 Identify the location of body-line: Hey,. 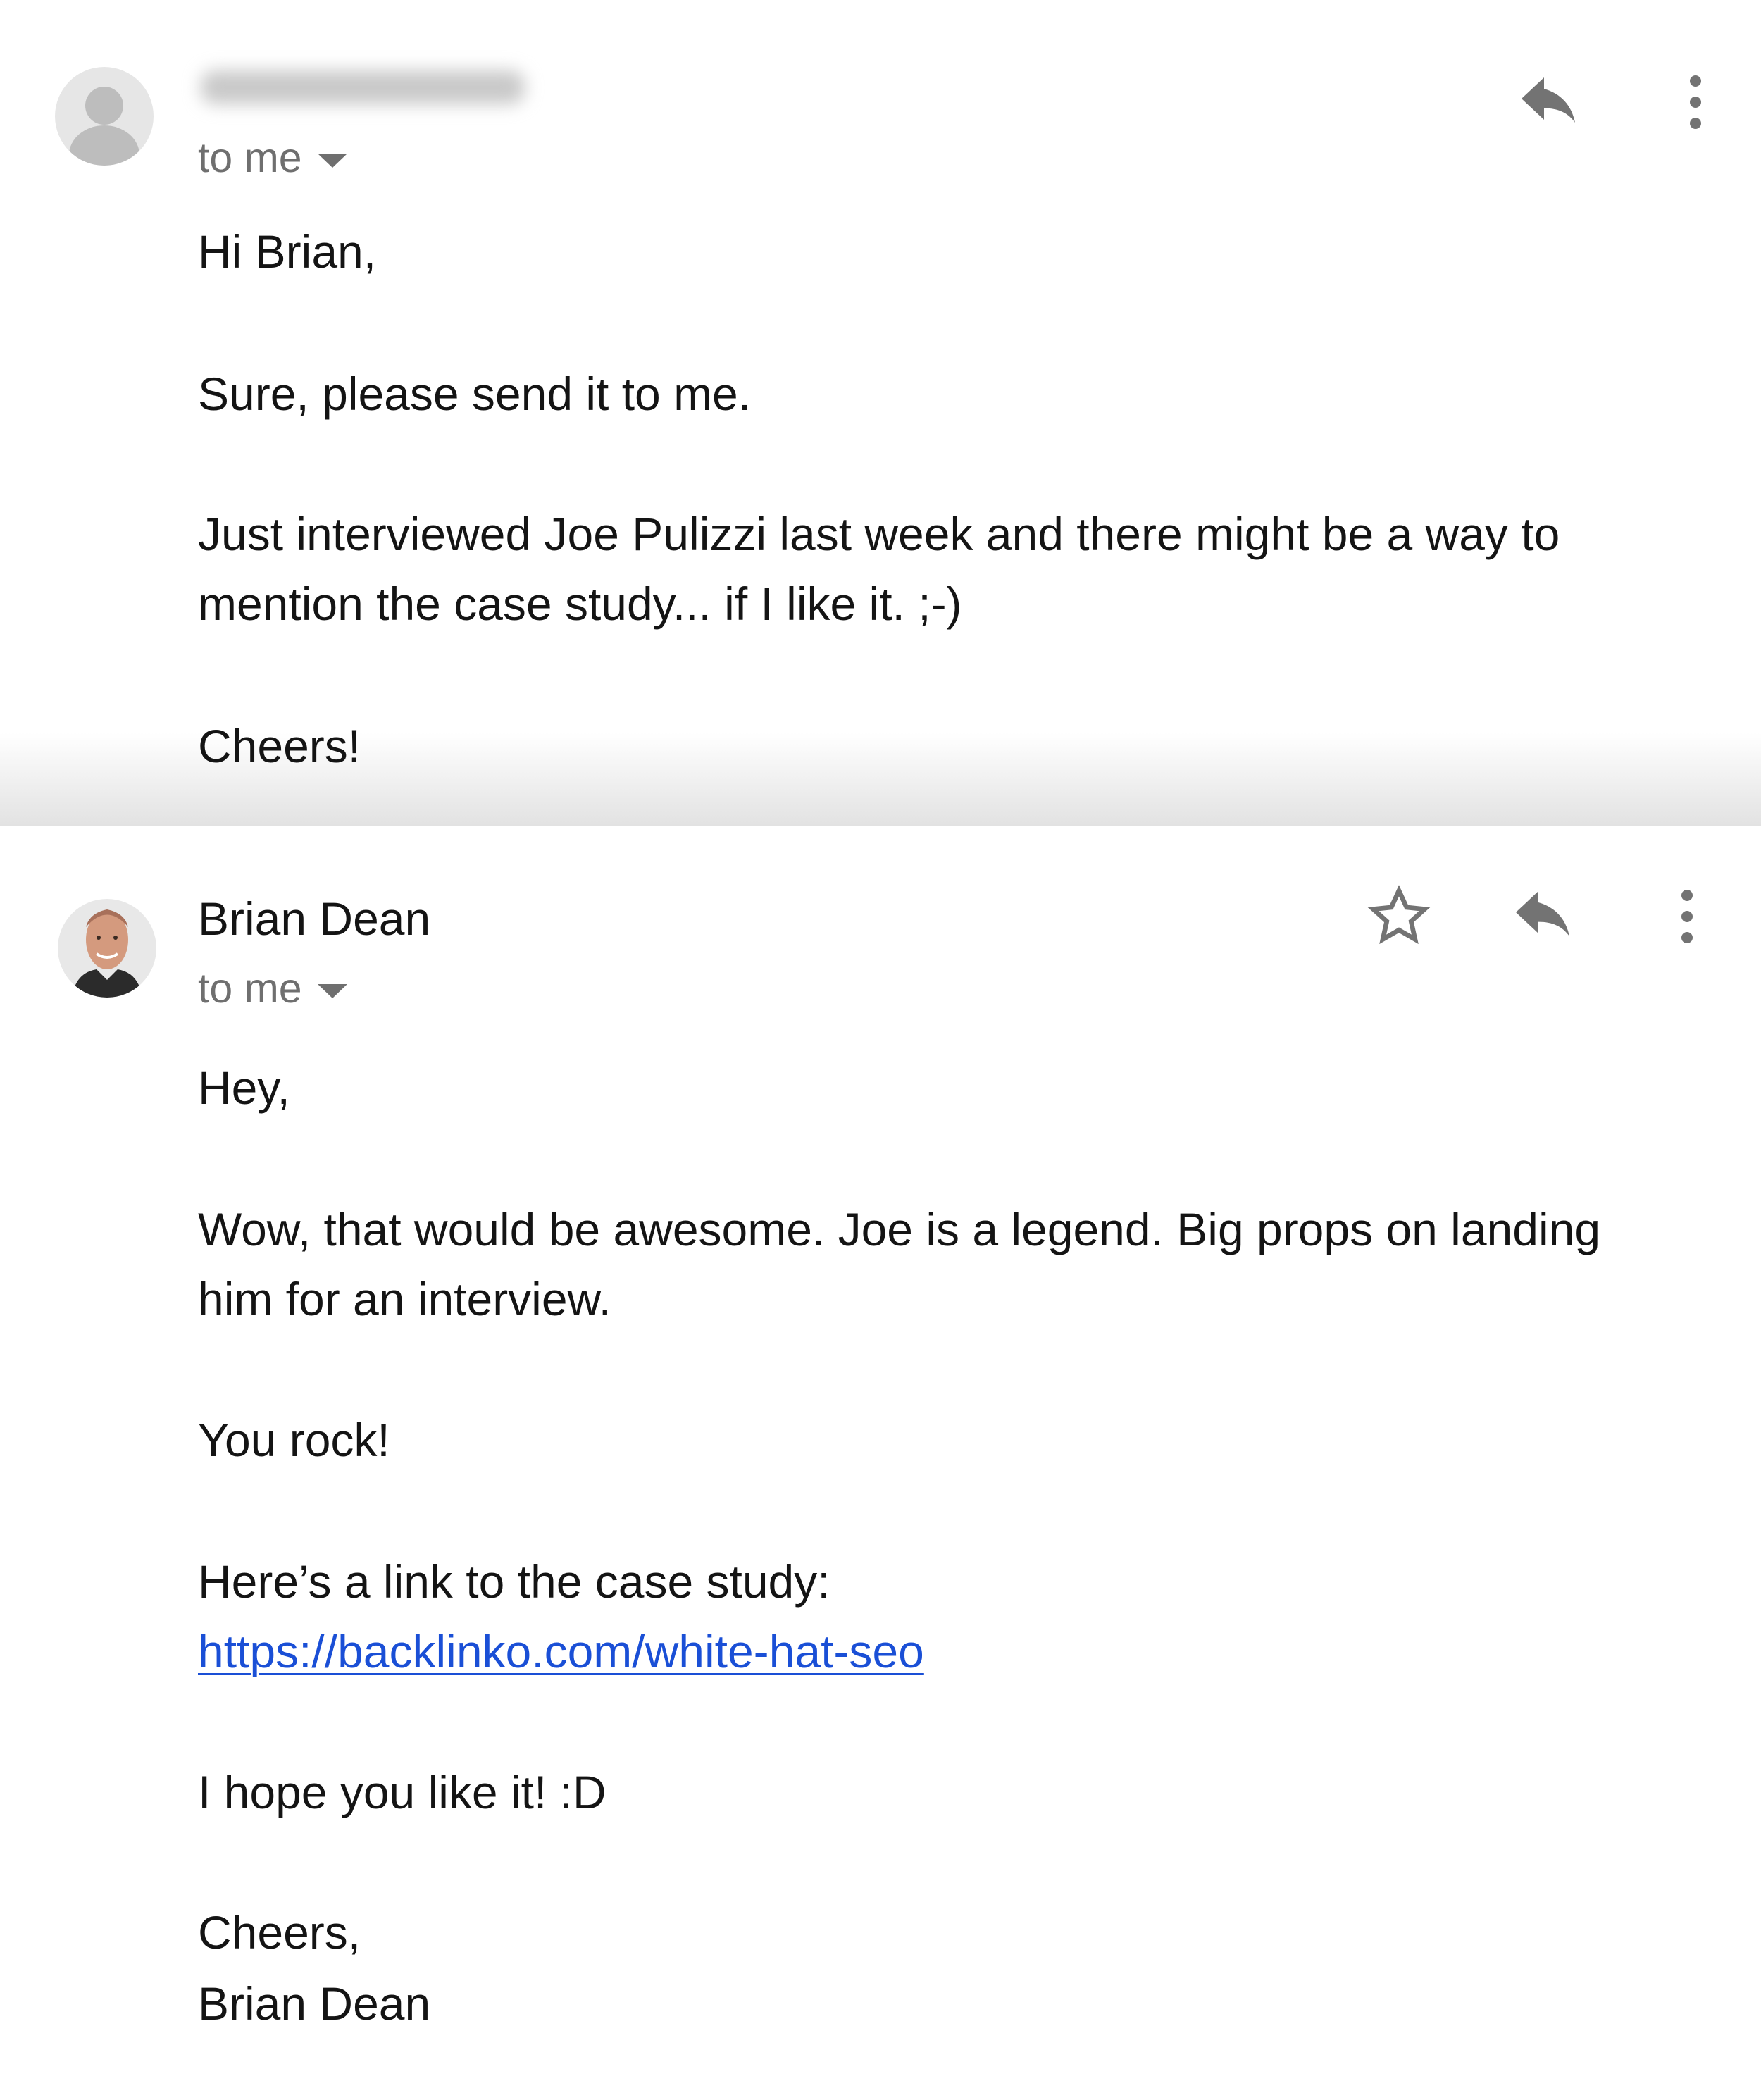
(244, 1088).